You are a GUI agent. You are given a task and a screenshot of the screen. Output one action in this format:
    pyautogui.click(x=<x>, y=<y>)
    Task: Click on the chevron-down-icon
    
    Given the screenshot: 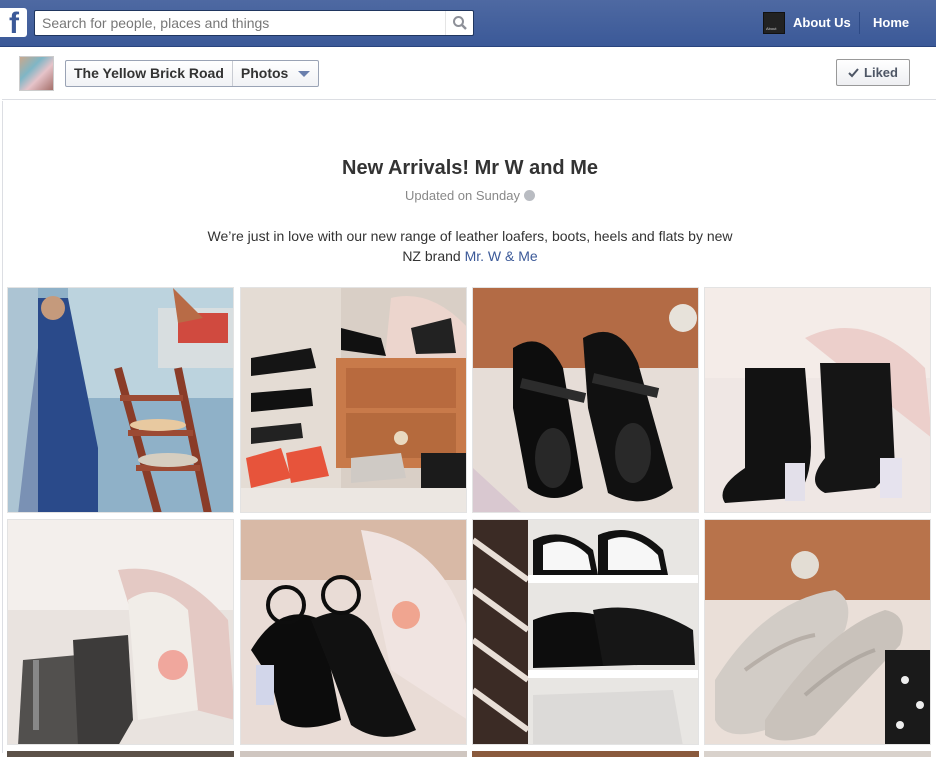 What is the action you would take?
    pyautogui.click(x=304, y=73)
    